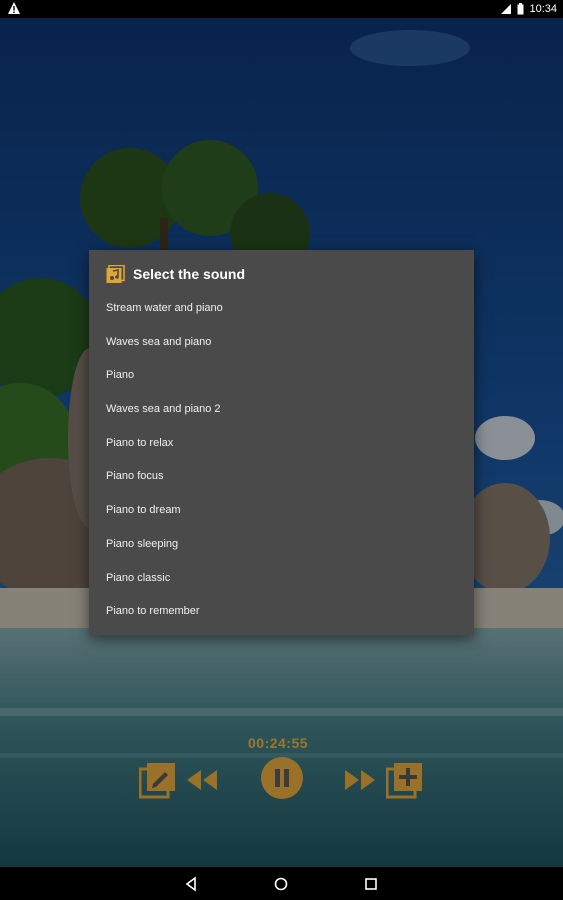  I want to click on add-to-playlist-icon, so click(405, 781).